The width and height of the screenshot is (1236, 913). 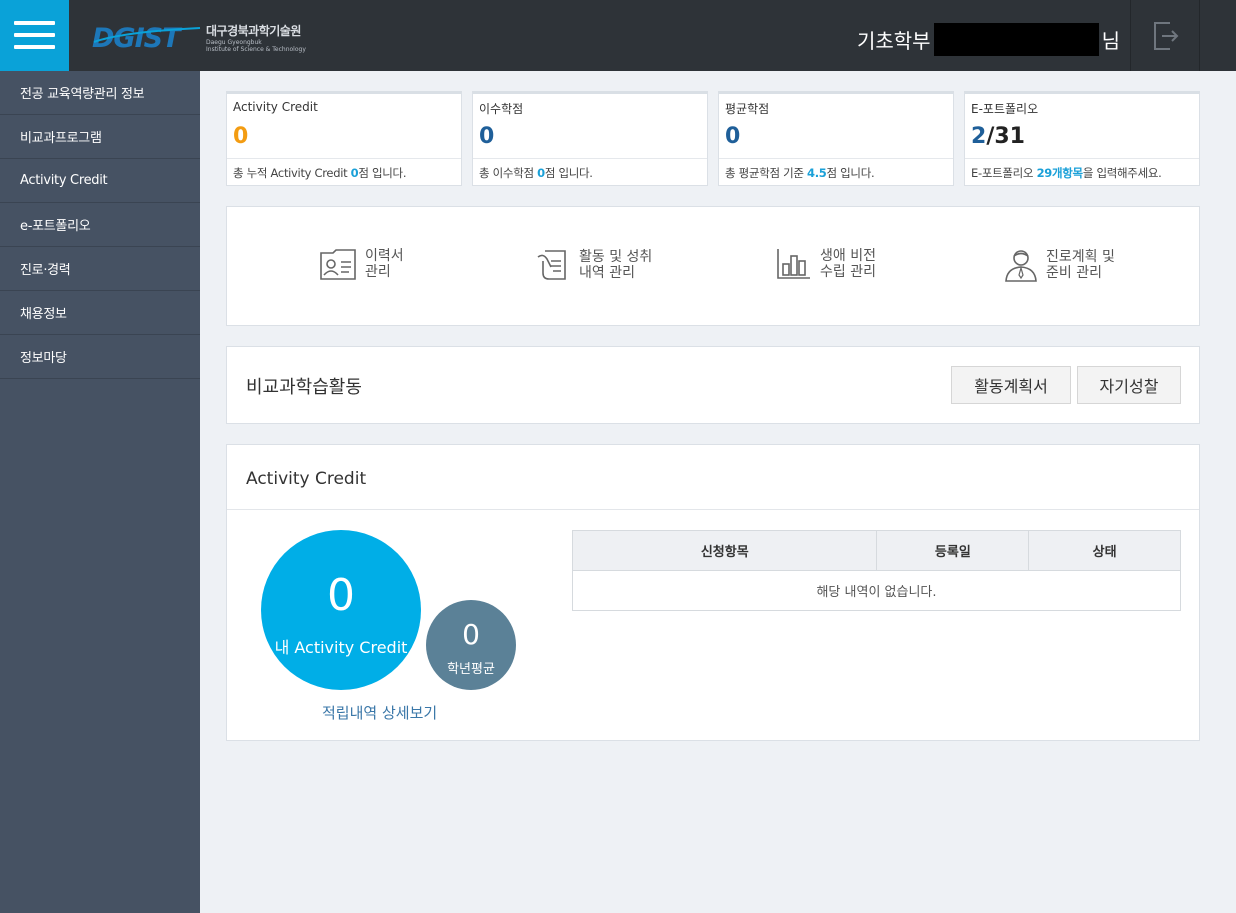 I want to click on stat-note: 총 누적 Activity Credit 0점 입니다., so click(x=320, y=173).